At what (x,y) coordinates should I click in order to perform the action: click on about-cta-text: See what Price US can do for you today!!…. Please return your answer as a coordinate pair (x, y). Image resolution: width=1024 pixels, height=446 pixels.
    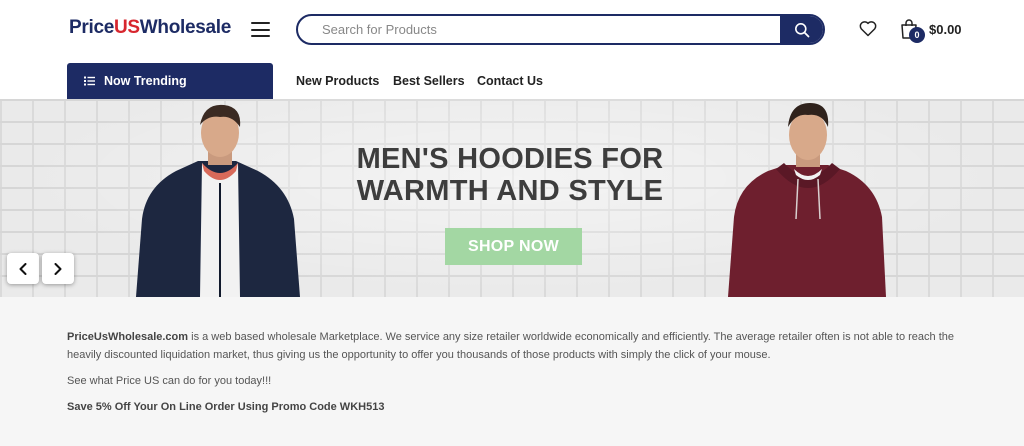
    Looking at the image, I should click on (169, 381).